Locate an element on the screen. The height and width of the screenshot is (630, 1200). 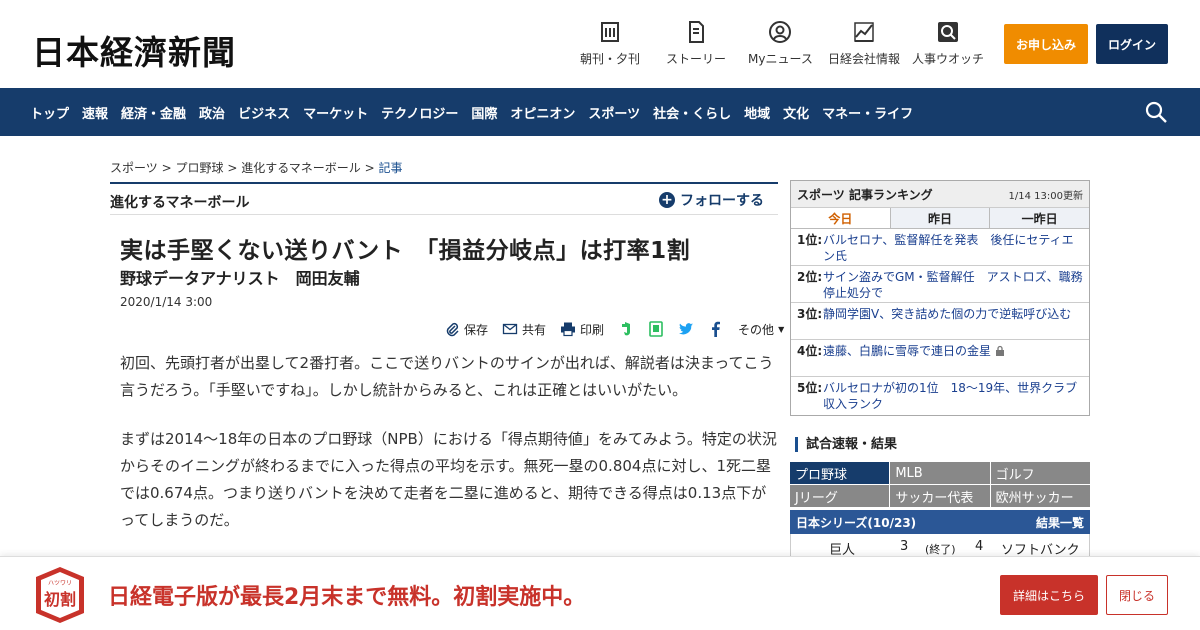
share-button: 共有 is located at coordinates (524, 329).